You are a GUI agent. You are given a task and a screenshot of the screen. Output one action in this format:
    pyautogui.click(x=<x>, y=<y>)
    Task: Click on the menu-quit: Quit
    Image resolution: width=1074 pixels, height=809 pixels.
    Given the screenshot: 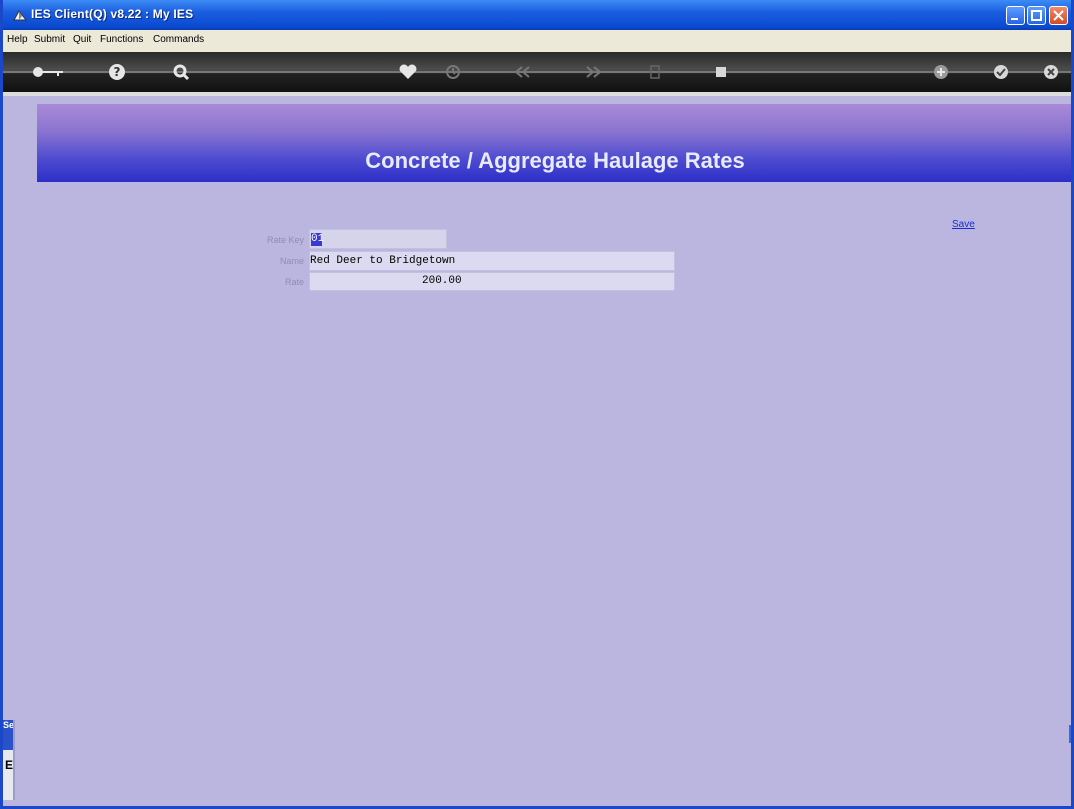 What is the action you would take?
    pyautogui.click(x=82, y=39)
    